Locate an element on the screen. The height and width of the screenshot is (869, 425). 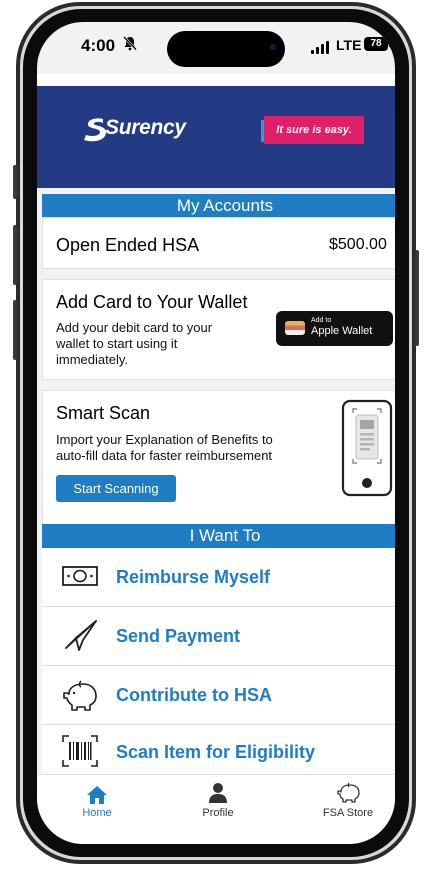
power-button is located at coordinates (417, 298).